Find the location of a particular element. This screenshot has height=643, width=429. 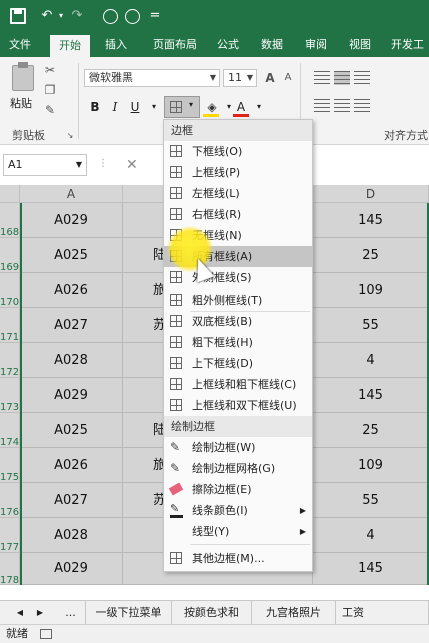

row-header: 168 is located at coordinates (10, 220).